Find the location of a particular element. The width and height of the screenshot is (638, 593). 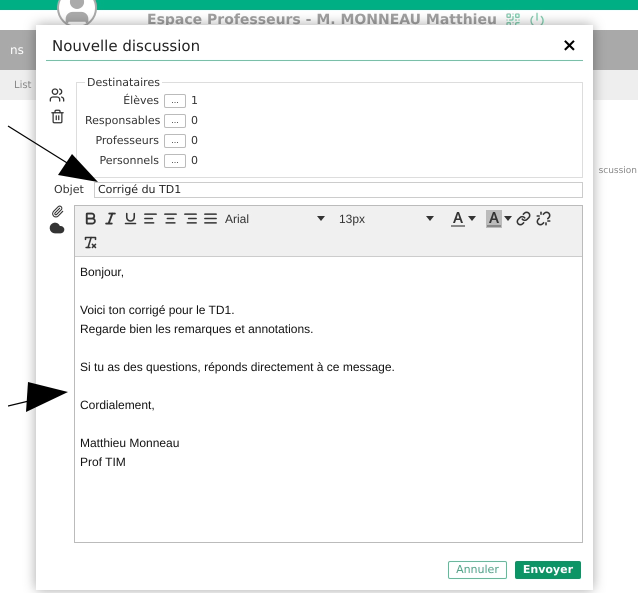

message-line: Cordialement, is located at coordinates (117, 405).